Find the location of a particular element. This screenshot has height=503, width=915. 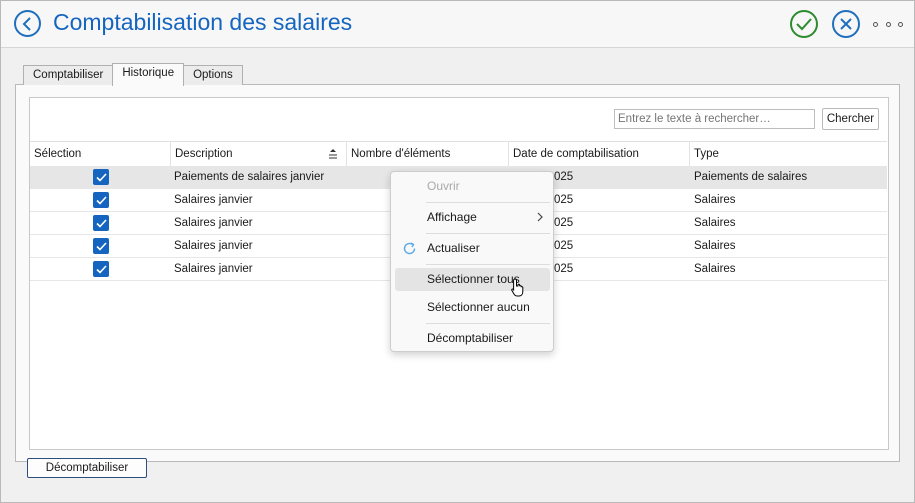

cell-type: Paiements de salaires is located at coordinates (751, 177).